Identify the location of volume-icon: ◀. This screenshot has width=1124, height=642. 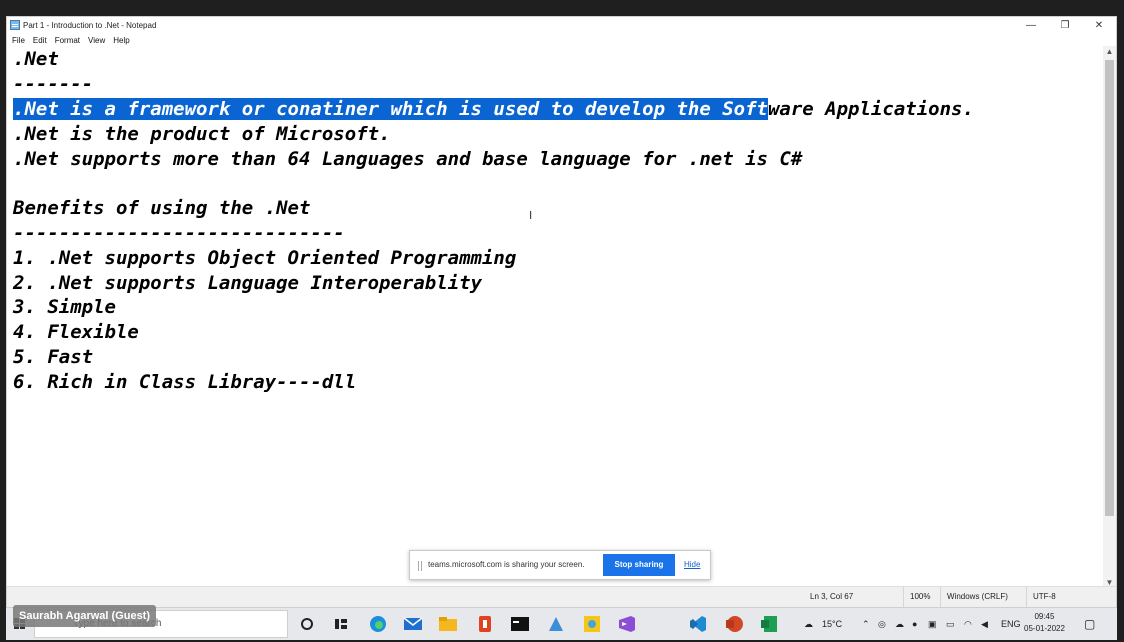
(984, 624).